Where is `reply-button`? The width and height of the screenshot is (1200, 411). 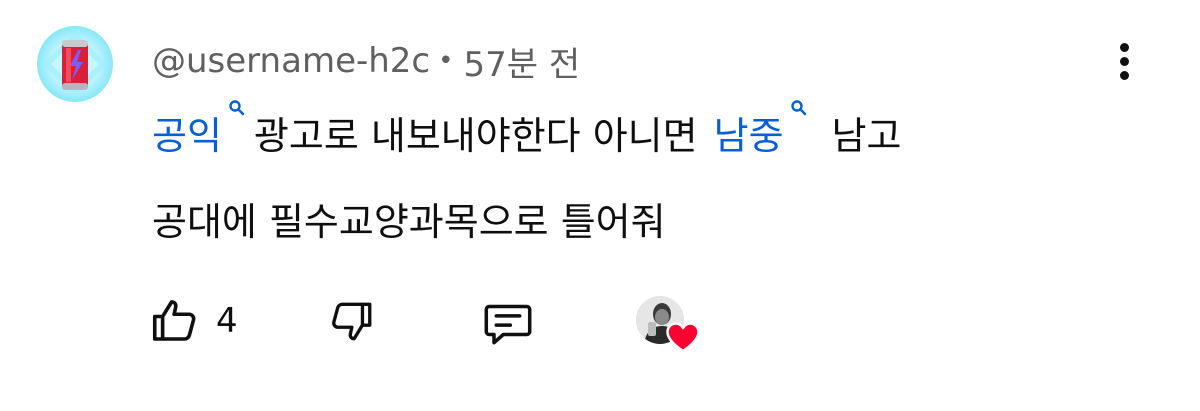
reply-button is located at coordinates (508, 324).